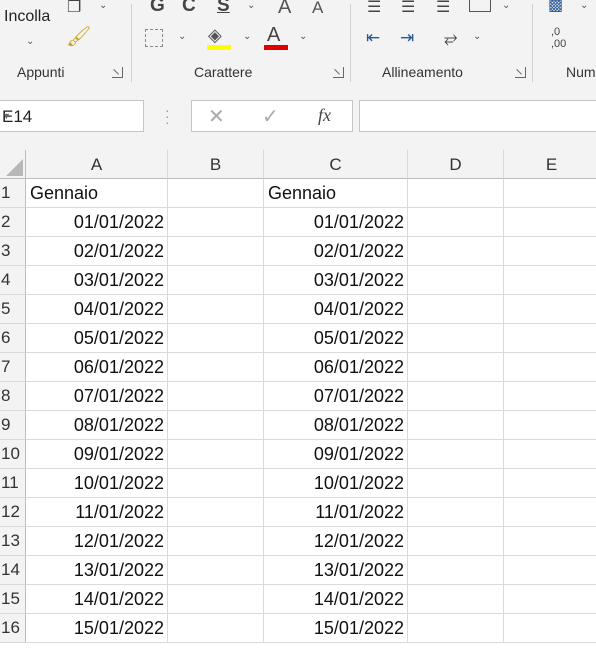  Describe the element at coordinates (13, 367) in the screenshot. I see `row-header: 7` at that location.